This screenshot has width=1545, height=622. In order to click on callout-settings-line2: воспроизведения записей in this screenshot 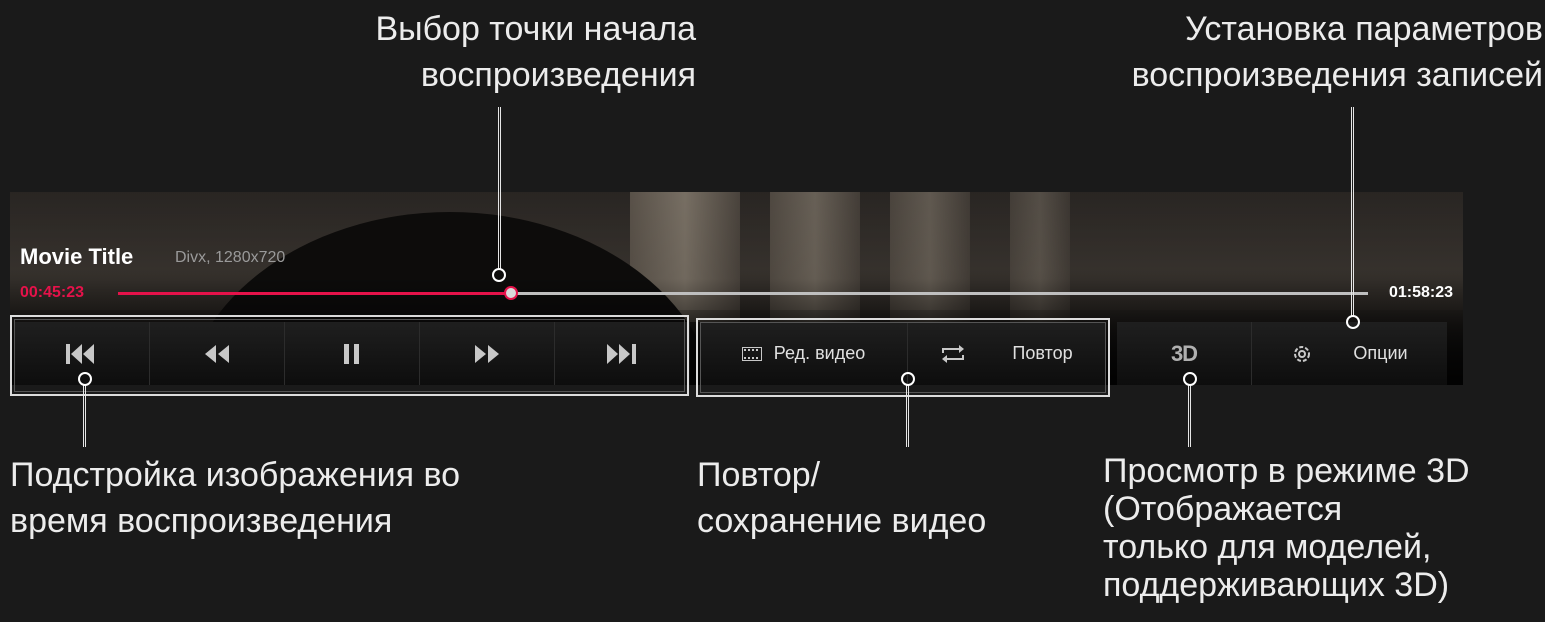, I will do `click(1337, 75)`.